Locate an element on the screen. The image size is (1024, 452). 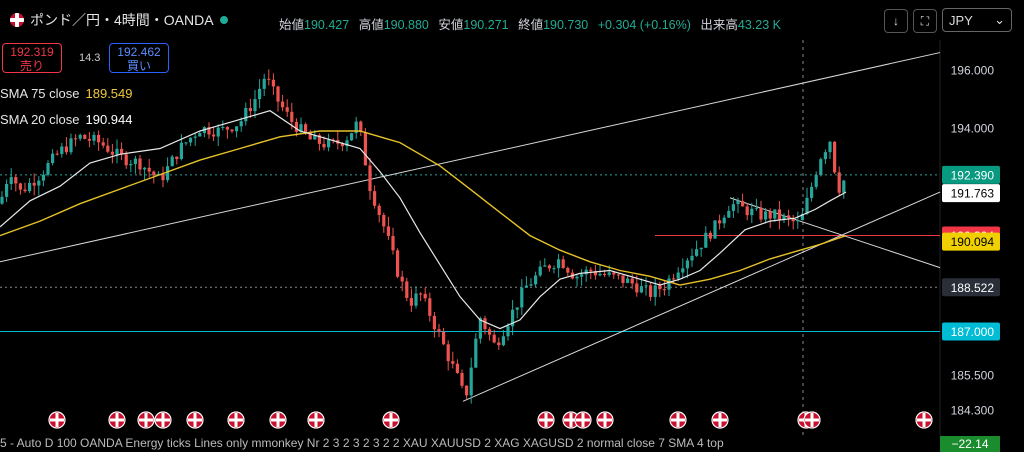
high-key: 高値 is located at coordinates (371, 25).